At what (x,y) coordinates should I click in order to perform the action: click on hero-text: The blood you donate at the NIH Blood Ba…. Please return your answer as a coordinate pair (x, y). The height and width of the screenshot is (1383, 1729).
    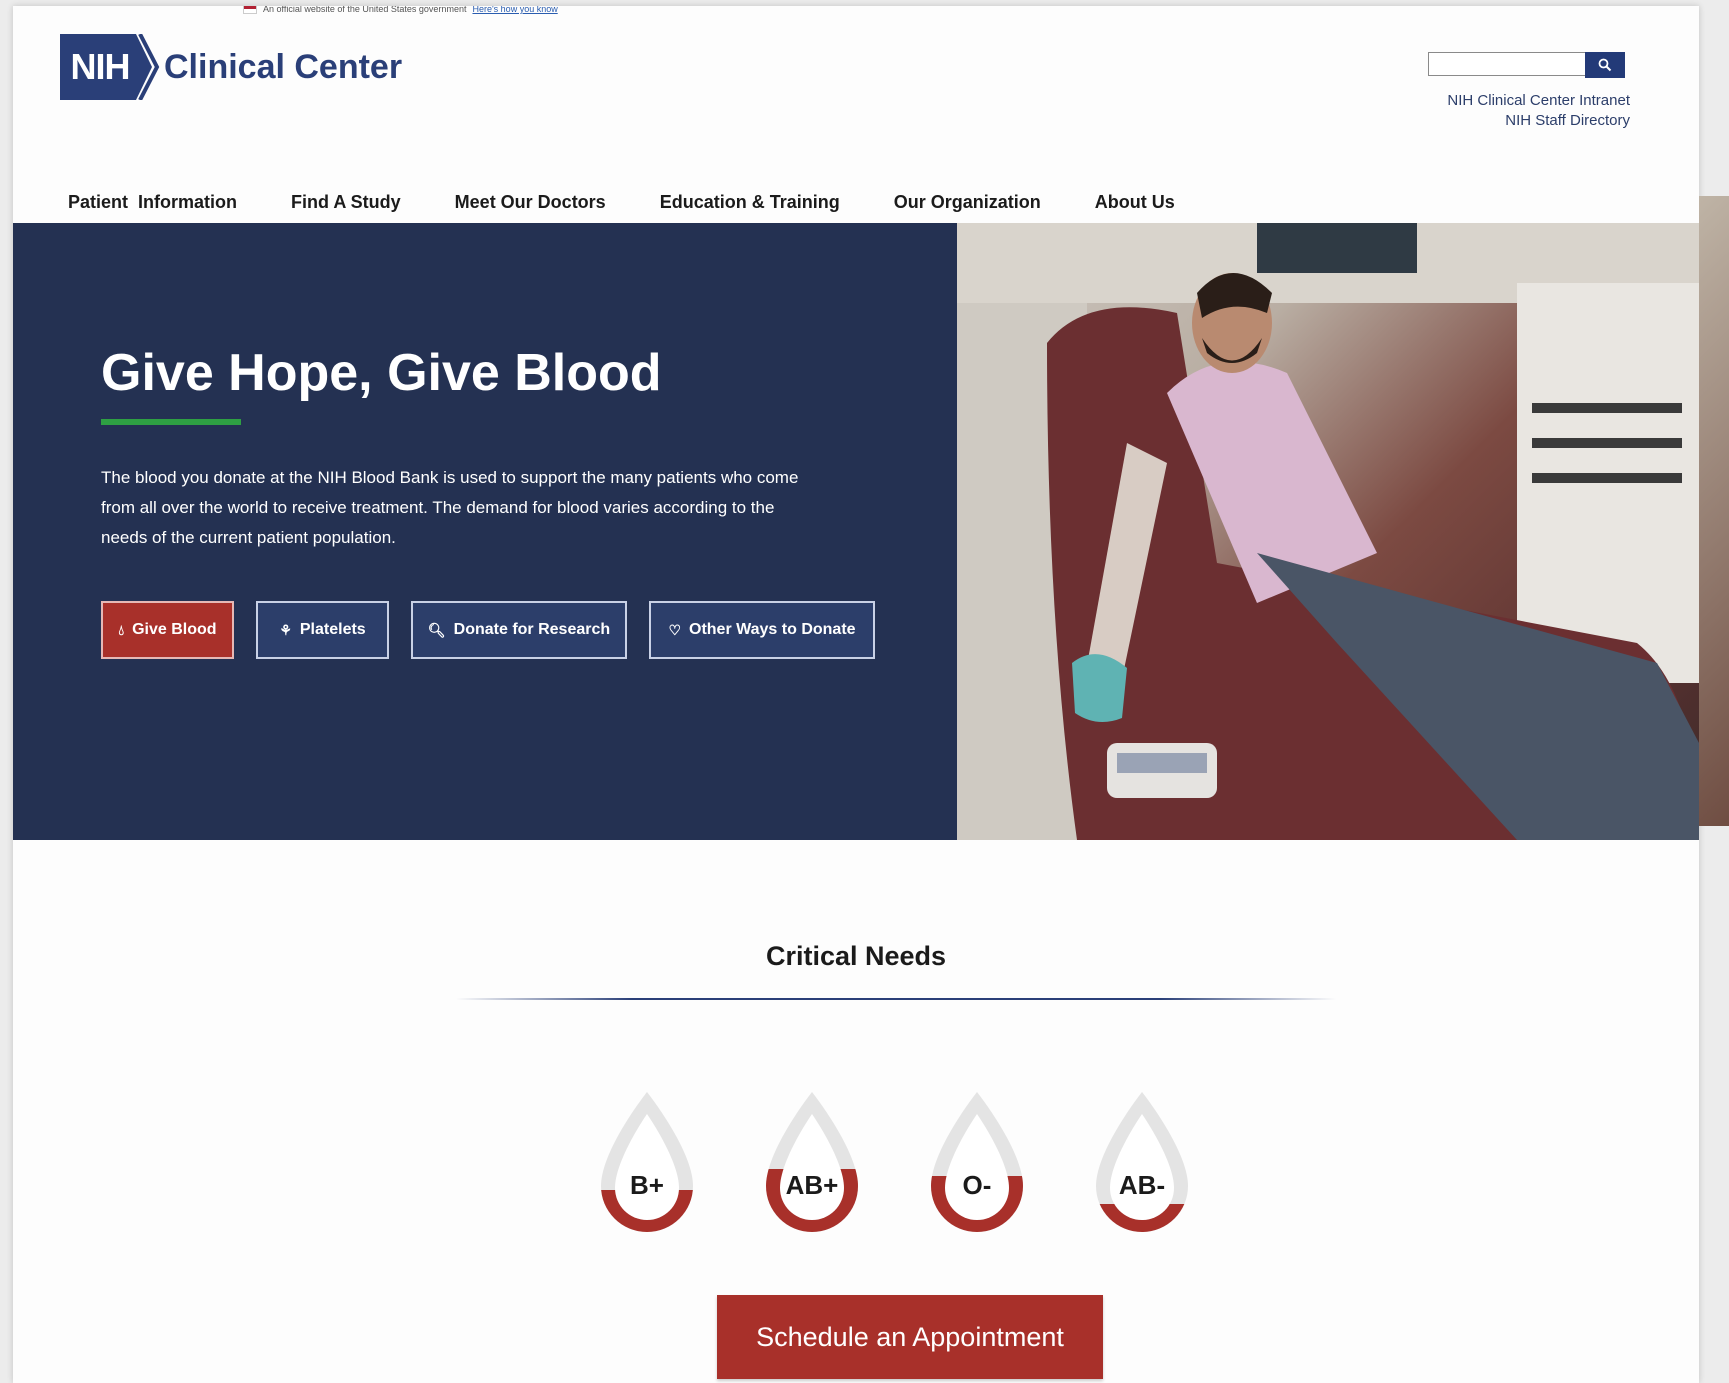
    Looking at the image, I should click on (450, 507).